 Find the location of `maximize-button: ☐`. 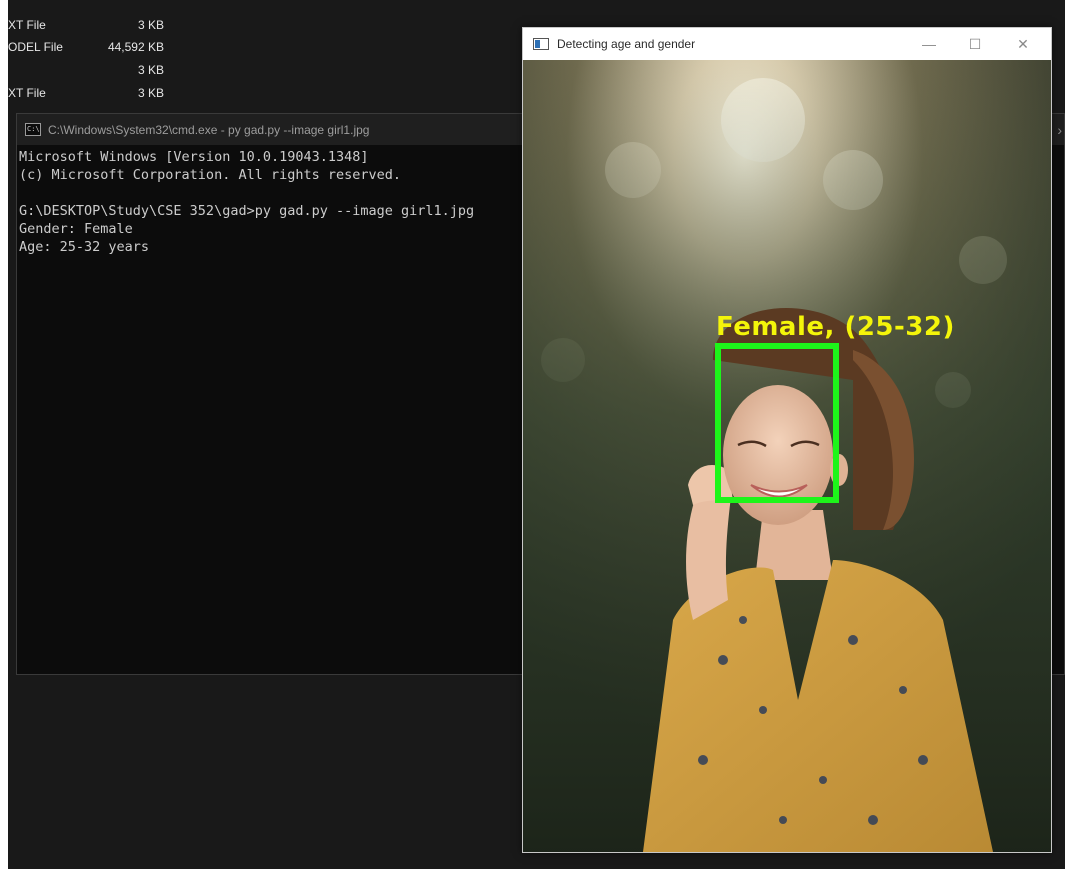

maximize-button: ☐ is located at coordinates (975, 44).